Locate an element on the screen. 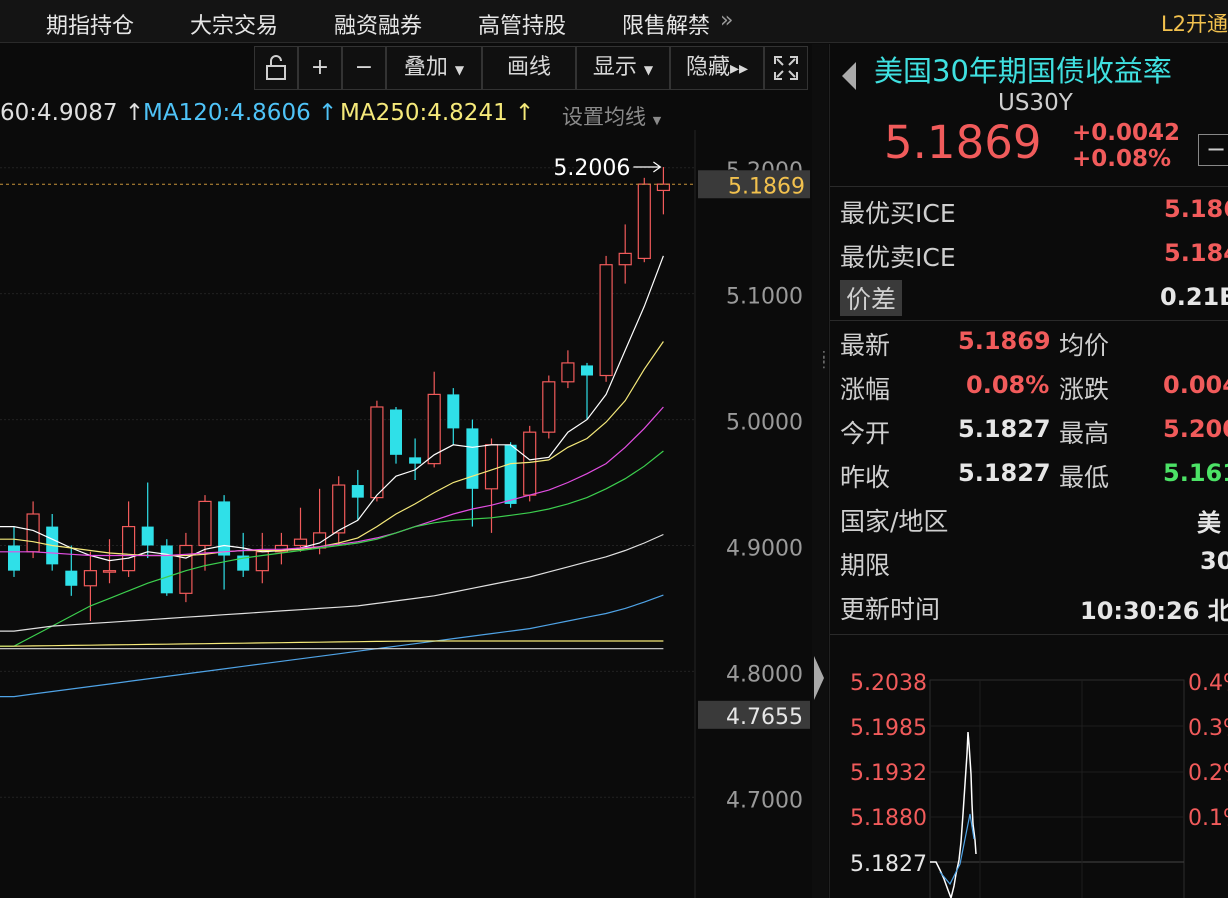  last-price: 5.1869 is located at coordinates (963, 142).